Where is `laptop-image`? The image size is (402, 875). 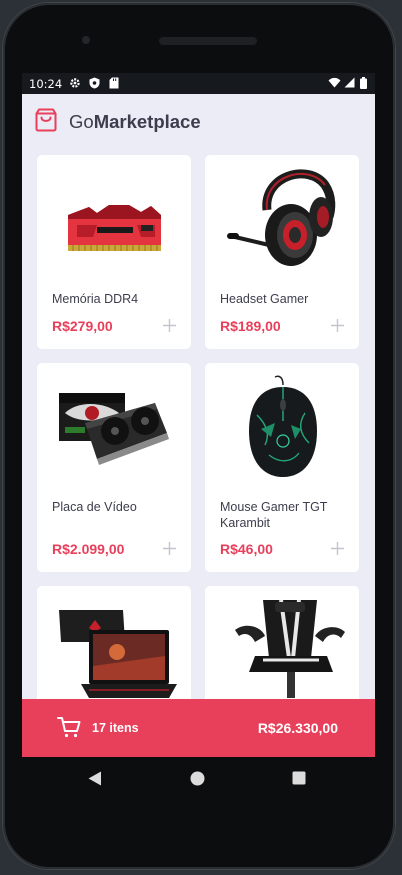
laptop-image is located at coordinates (114, 648).